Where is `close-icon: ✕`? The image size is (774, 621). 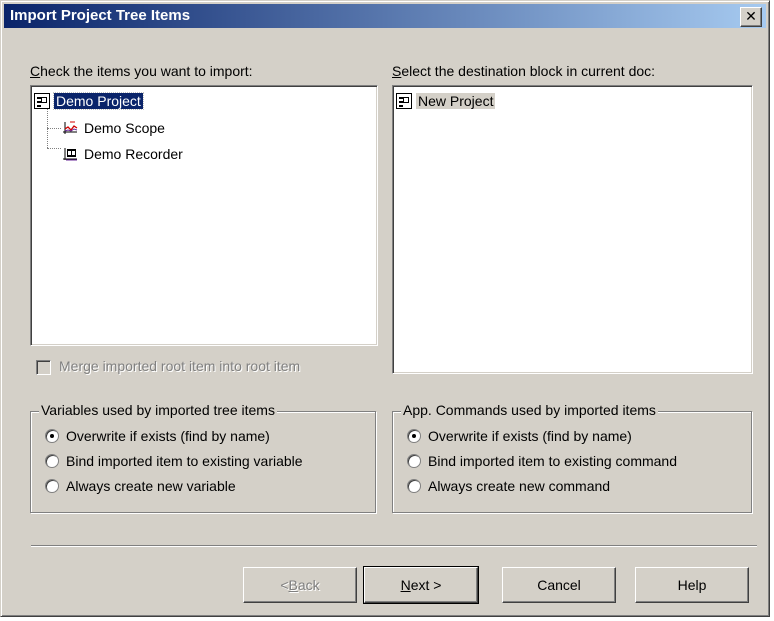
close-icon: ✕ is located at coordinates (751, 17).